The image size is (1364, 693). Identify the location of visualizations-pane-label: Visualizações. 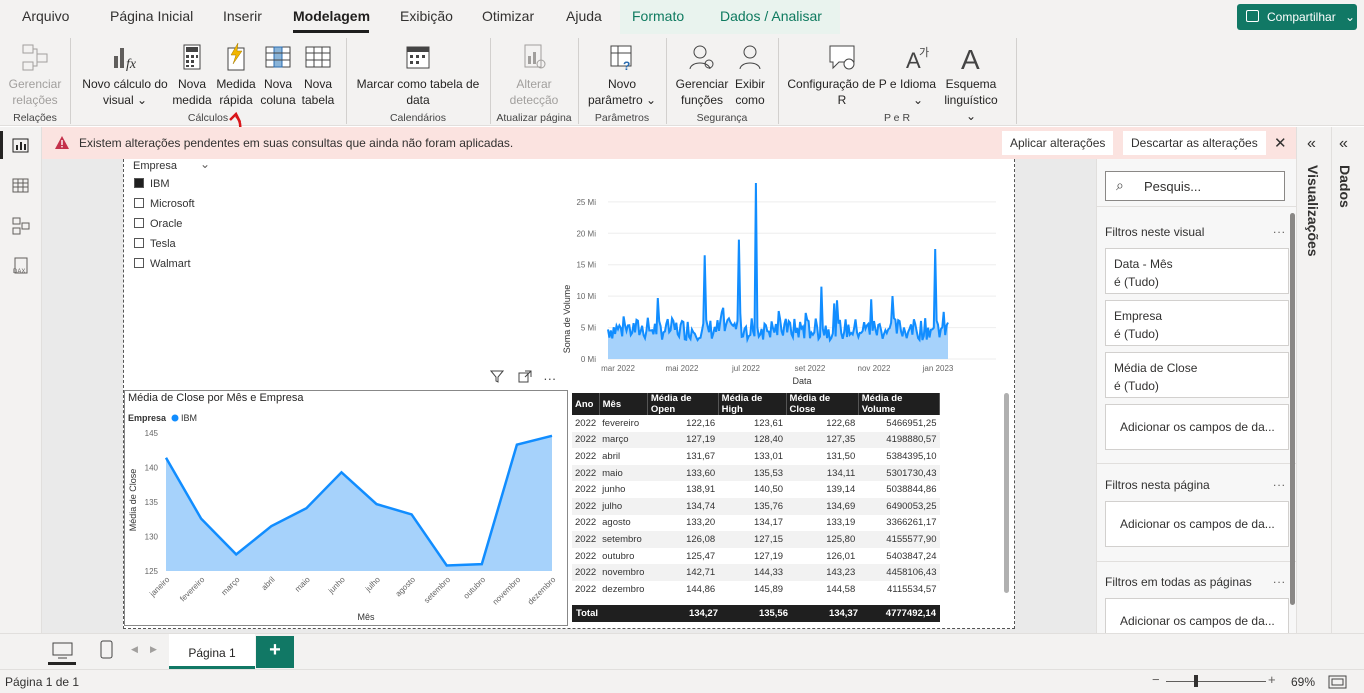
(1313, 211).